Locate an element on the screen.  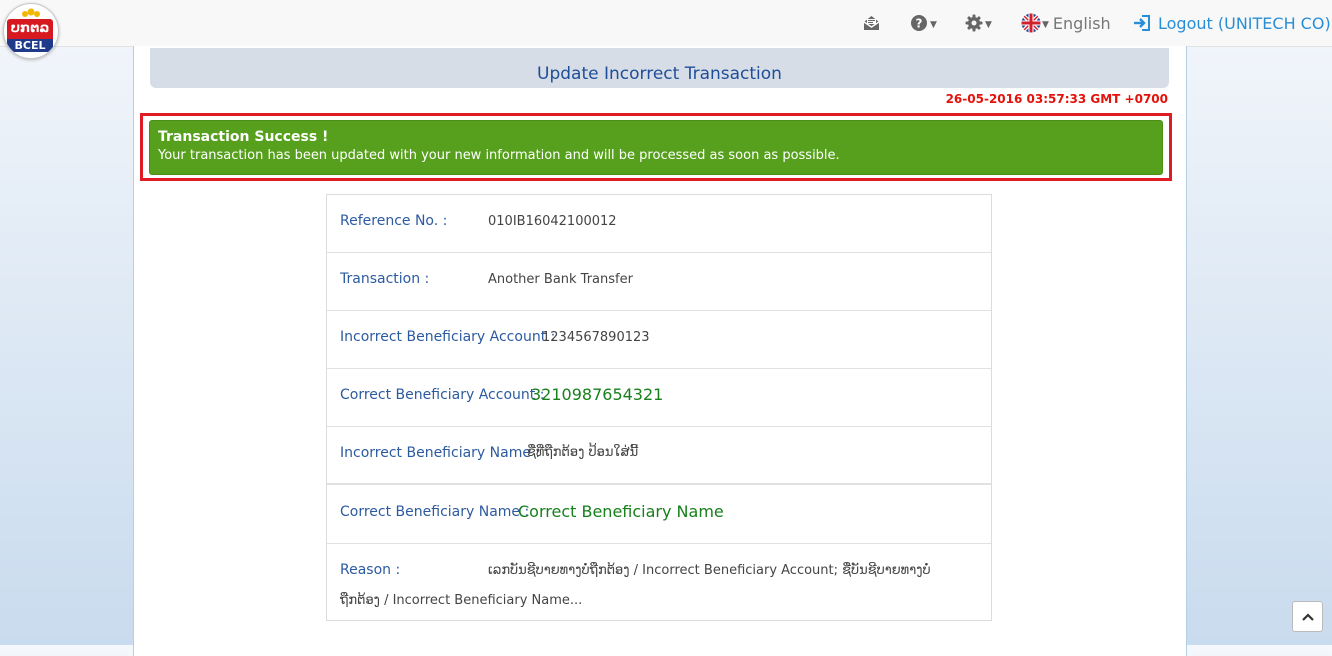
correct-name-label: Correct Beneficiary Name : is located at coordinates (435, 512).